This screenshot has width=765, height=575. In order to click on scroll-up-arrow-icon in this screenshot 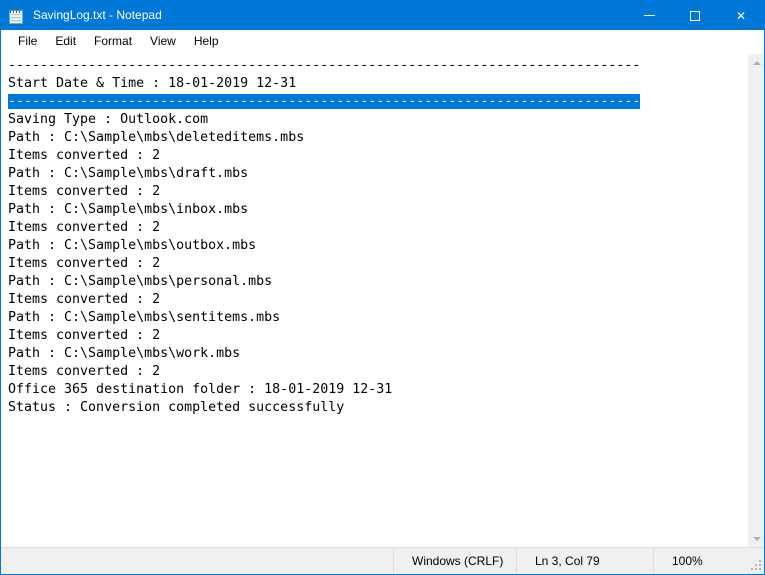, I will do `click(756, 62)`.